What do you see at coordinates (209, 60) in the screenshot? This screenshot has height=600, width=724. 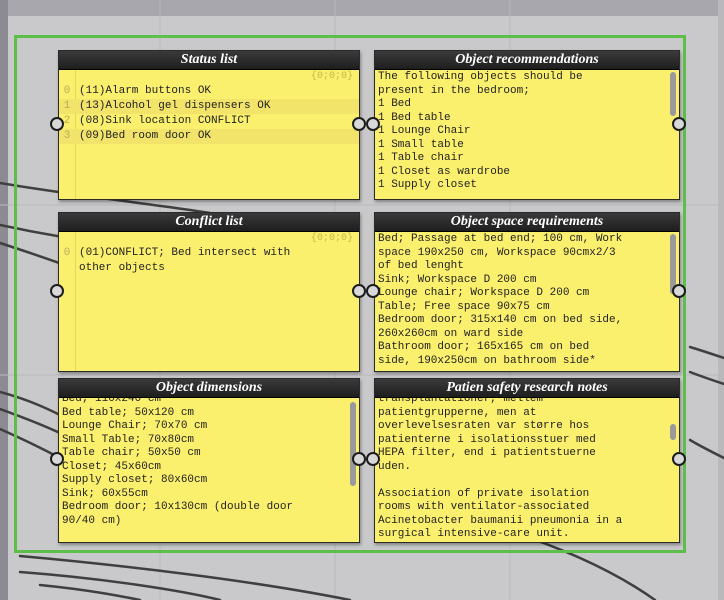 I see `status-list-title: Status list` at bounding box center [209, 60].